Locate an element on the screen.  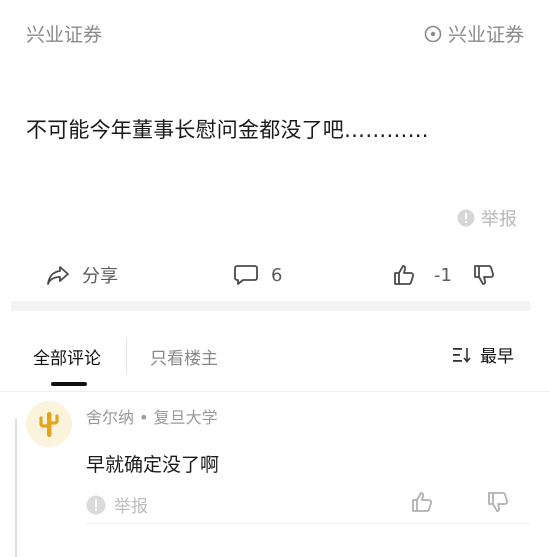
share-button: 分享 is located at coordinates (82, 275).